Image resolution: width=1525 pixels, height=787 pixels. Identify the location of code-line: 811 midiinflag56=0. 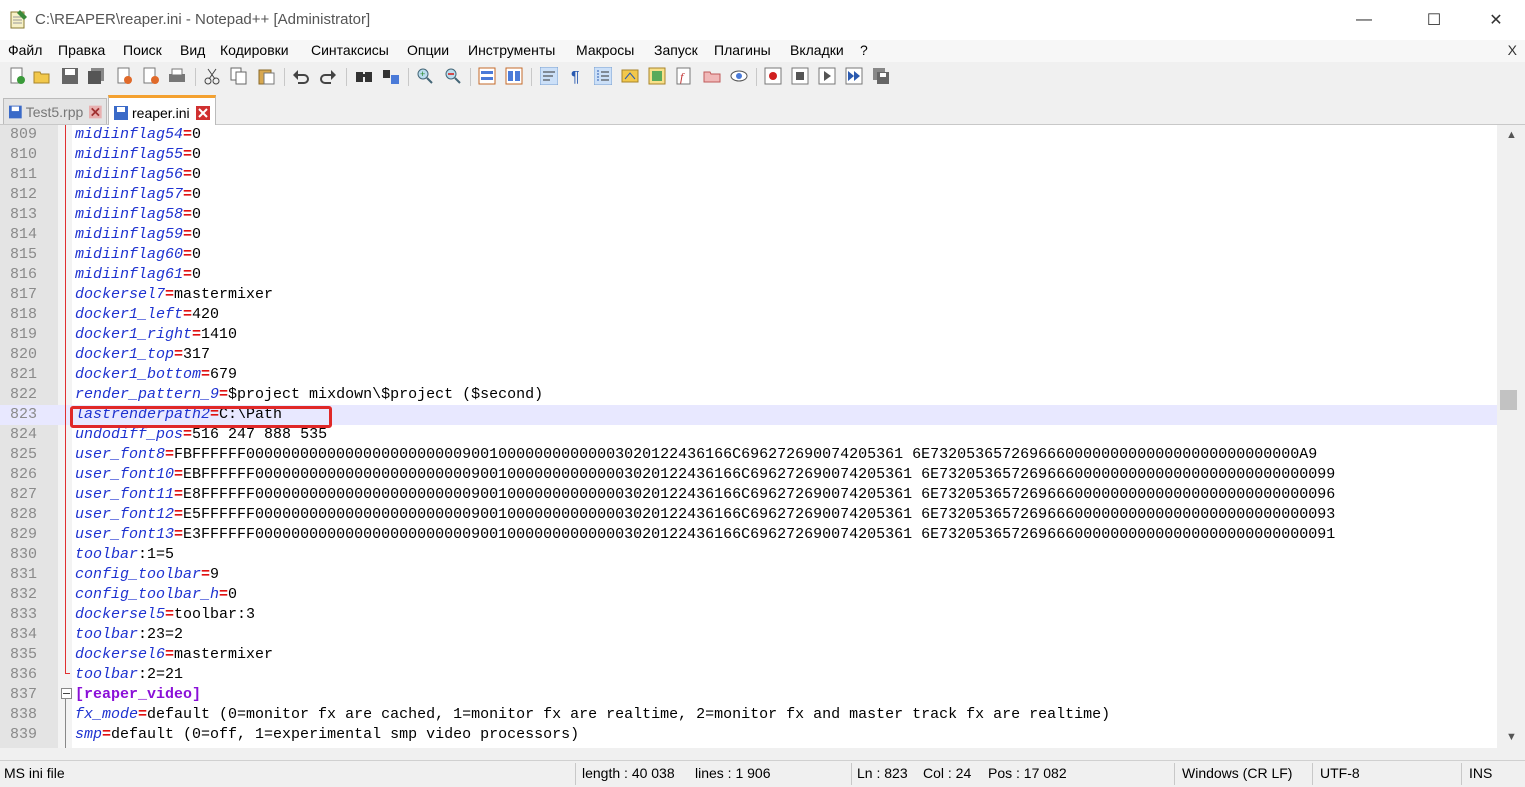
(748, 175).